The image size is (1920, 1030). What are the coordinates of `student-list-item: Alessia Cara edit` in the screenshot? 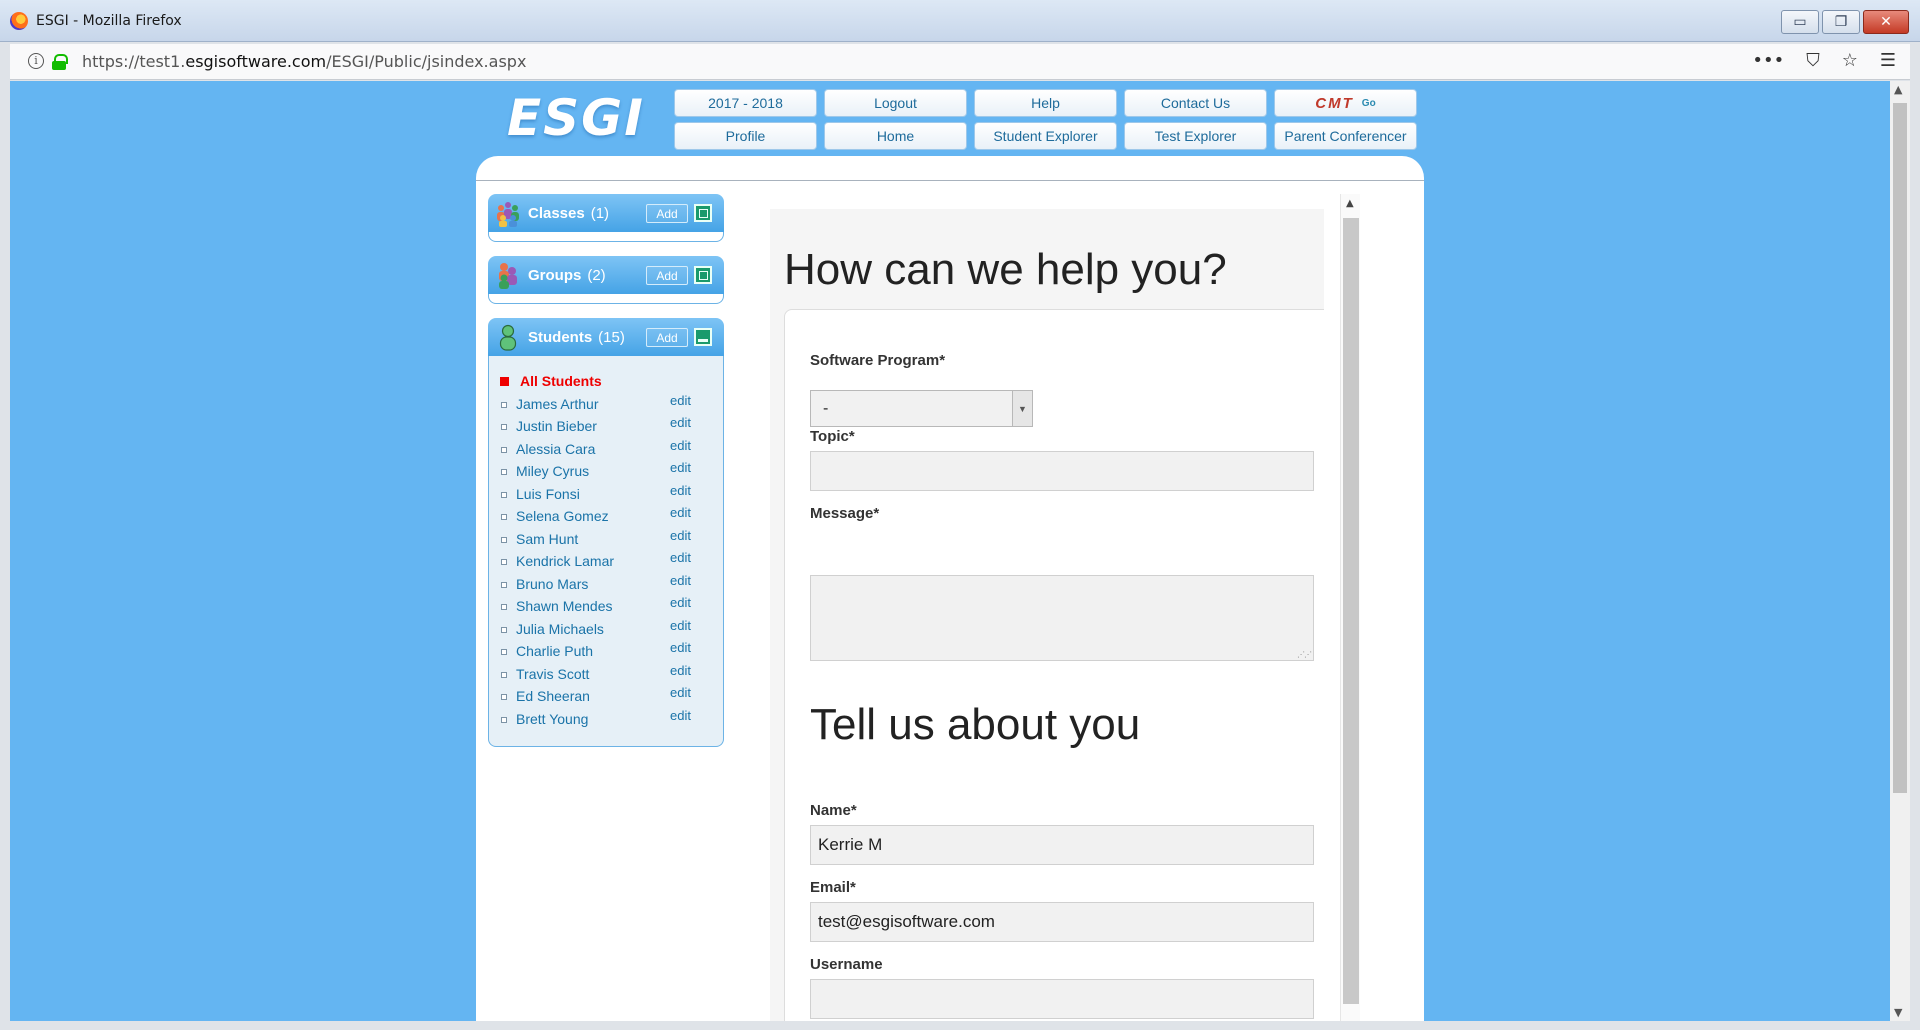 It's located at (606, 450).